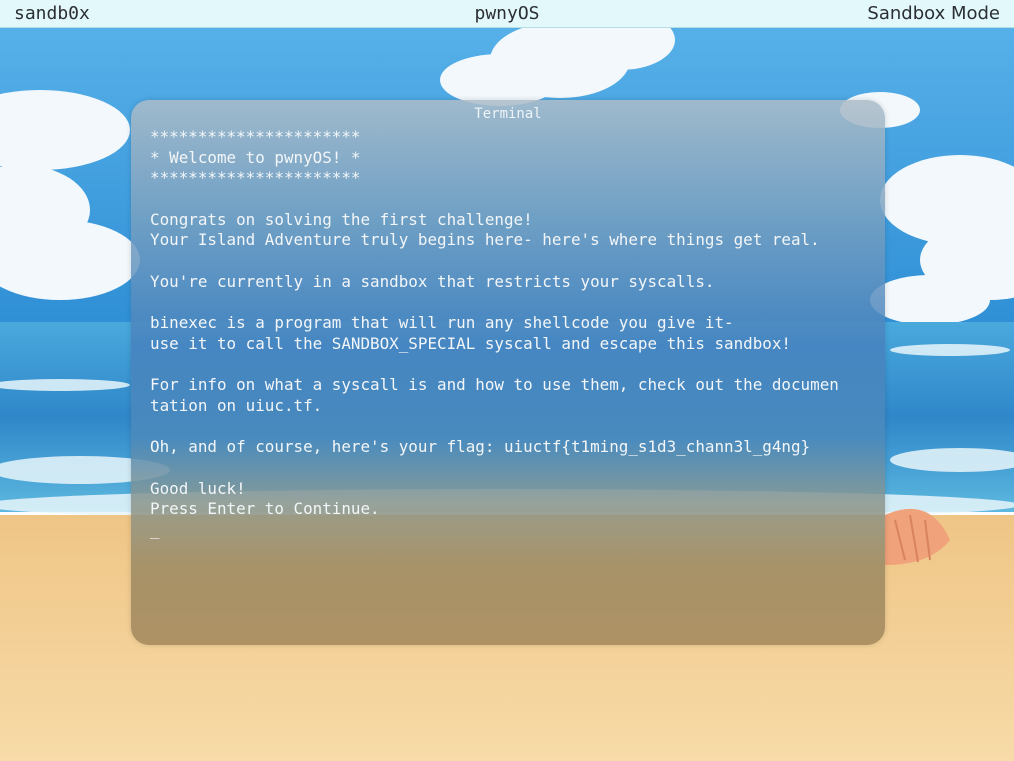 The width and height of the screenshot is (1014, 761). I want to click on terminal-line: tation on uiuc.tf., so click(236, 405).